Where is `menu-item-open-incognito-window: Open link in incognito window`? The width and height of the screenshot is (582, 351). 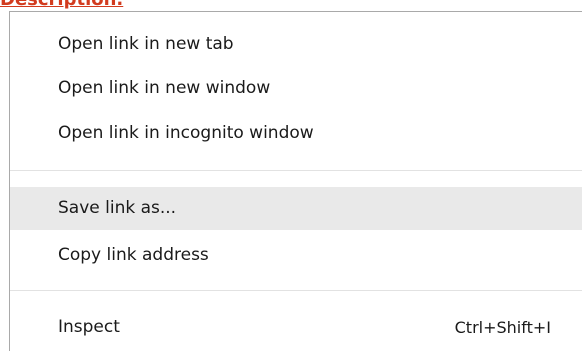 menu-item-open-incognito-window: Open link in incognito window is located at coordinates (296, 133).